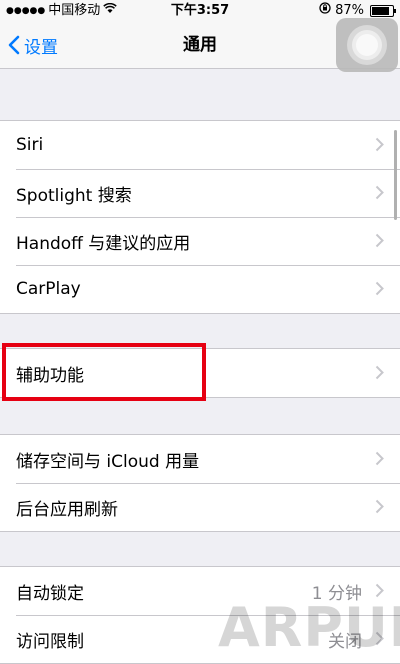 The width and height of the screenshot is (400, 664). Describe the element at coordinates (67, 509) in the screenshot. I see `row-label: 后台应用刷新` at that location.